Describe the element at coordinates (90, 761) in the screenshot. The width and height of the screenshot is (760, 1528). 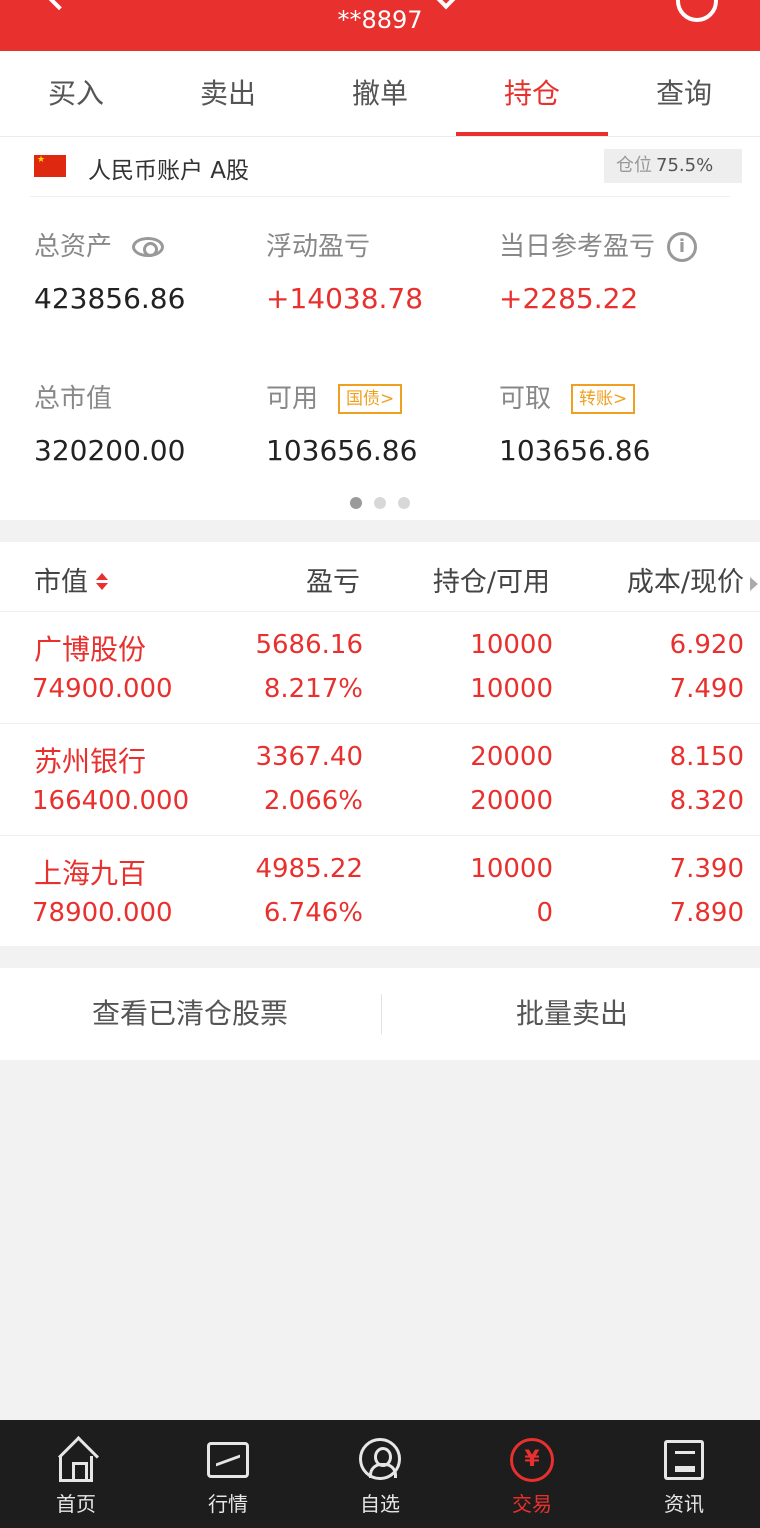
I see `stock-name: 苏州银行` at that location.